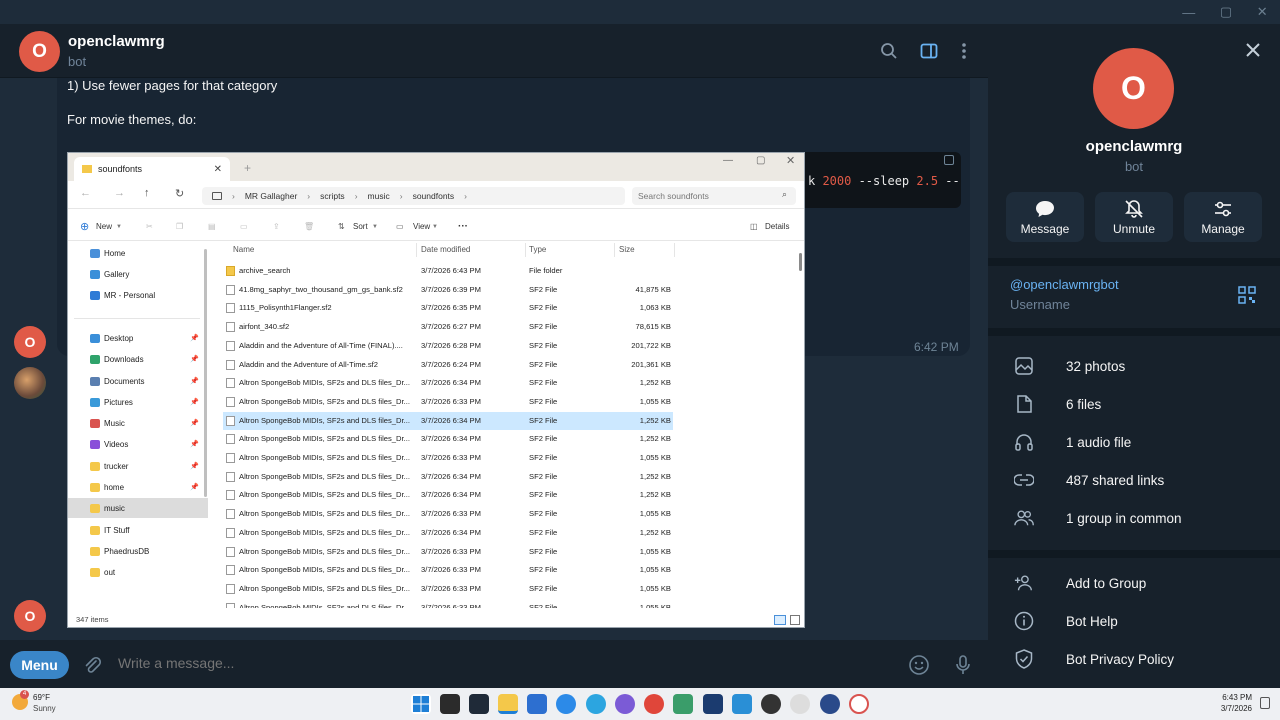 This screenshot has height=720, width=1280. I want to click on username-link: @openclawmrgbot, so click(1064, 284).